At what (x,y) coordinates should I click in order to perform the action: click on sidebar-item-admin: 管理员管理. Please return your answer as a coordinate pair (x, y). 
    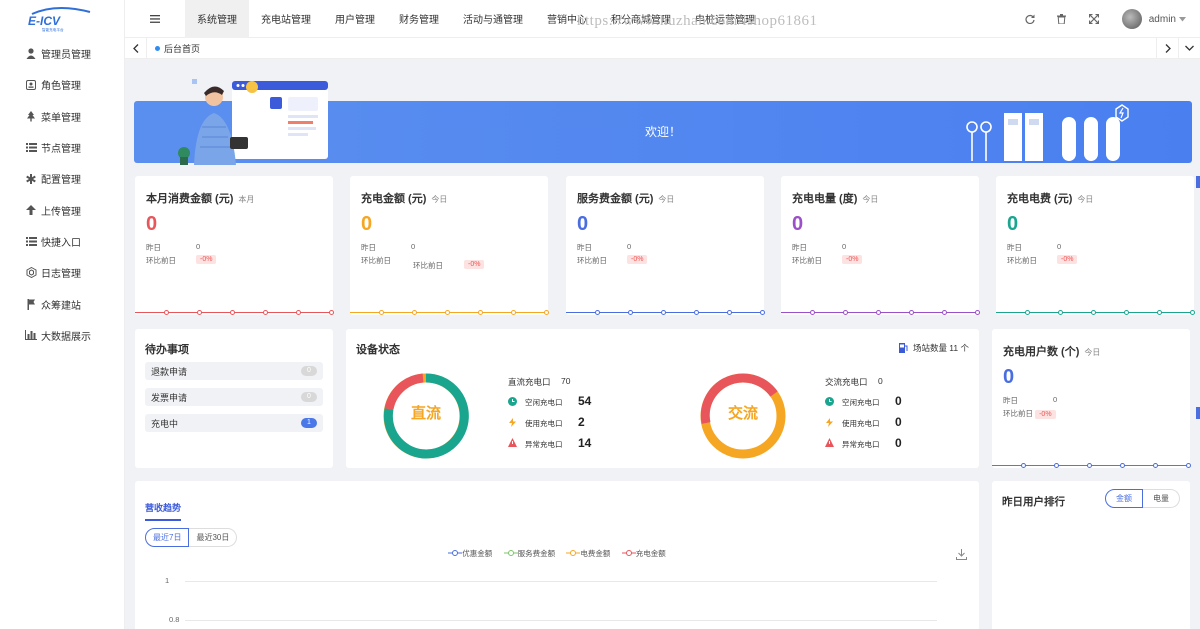
    Looking at the image, I should click on (62, 53).